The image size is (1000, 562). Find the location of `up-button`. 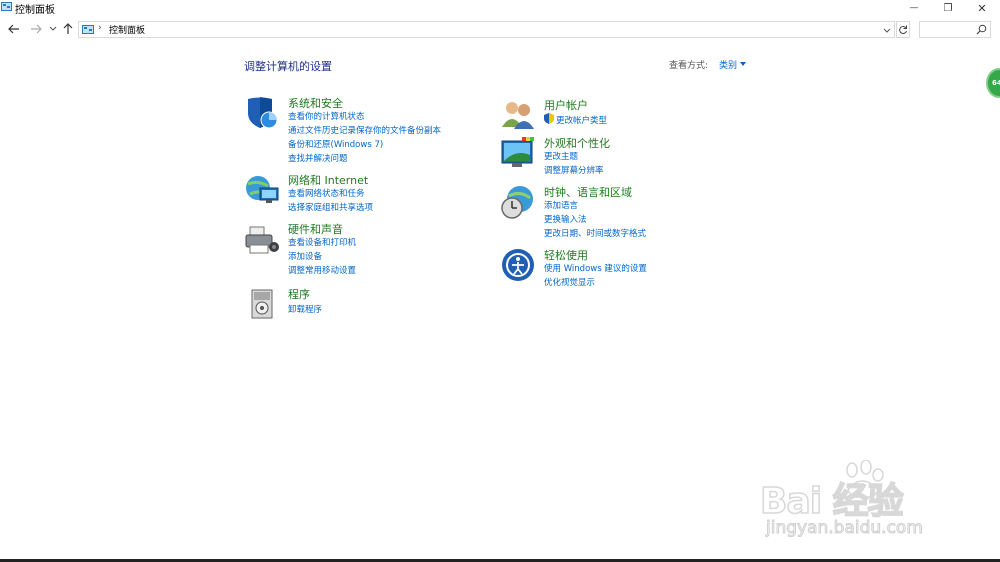

up-button is located at coordinates (68, 29).